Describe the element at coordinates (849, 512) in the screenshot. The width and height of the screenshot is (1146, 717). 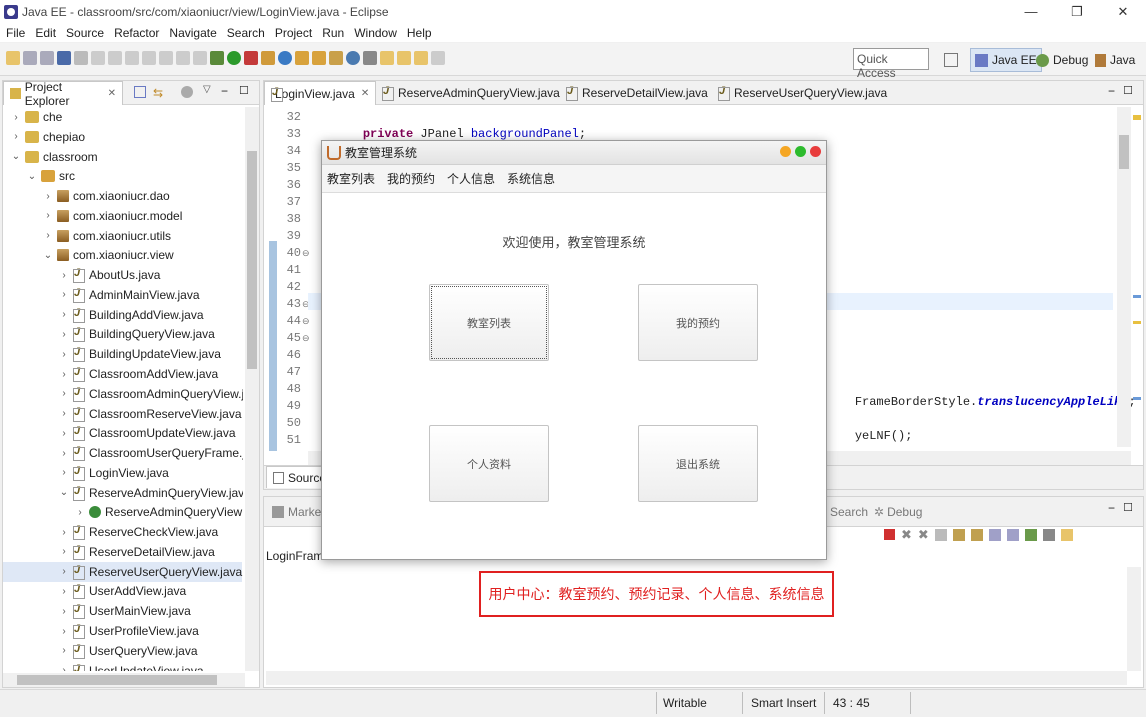
I see `tab-search: Search` at that location.